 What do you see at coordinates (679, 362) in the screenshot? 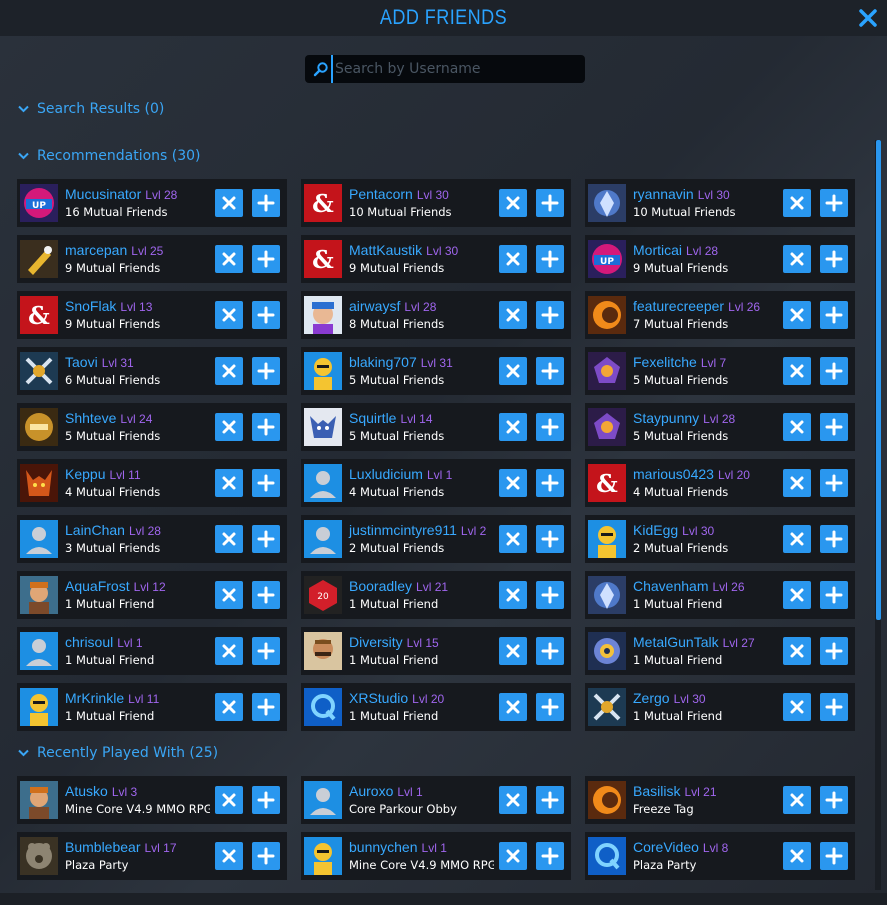
I see `username: Fexelitche Lvl 7` at bounding box center [679, 362].